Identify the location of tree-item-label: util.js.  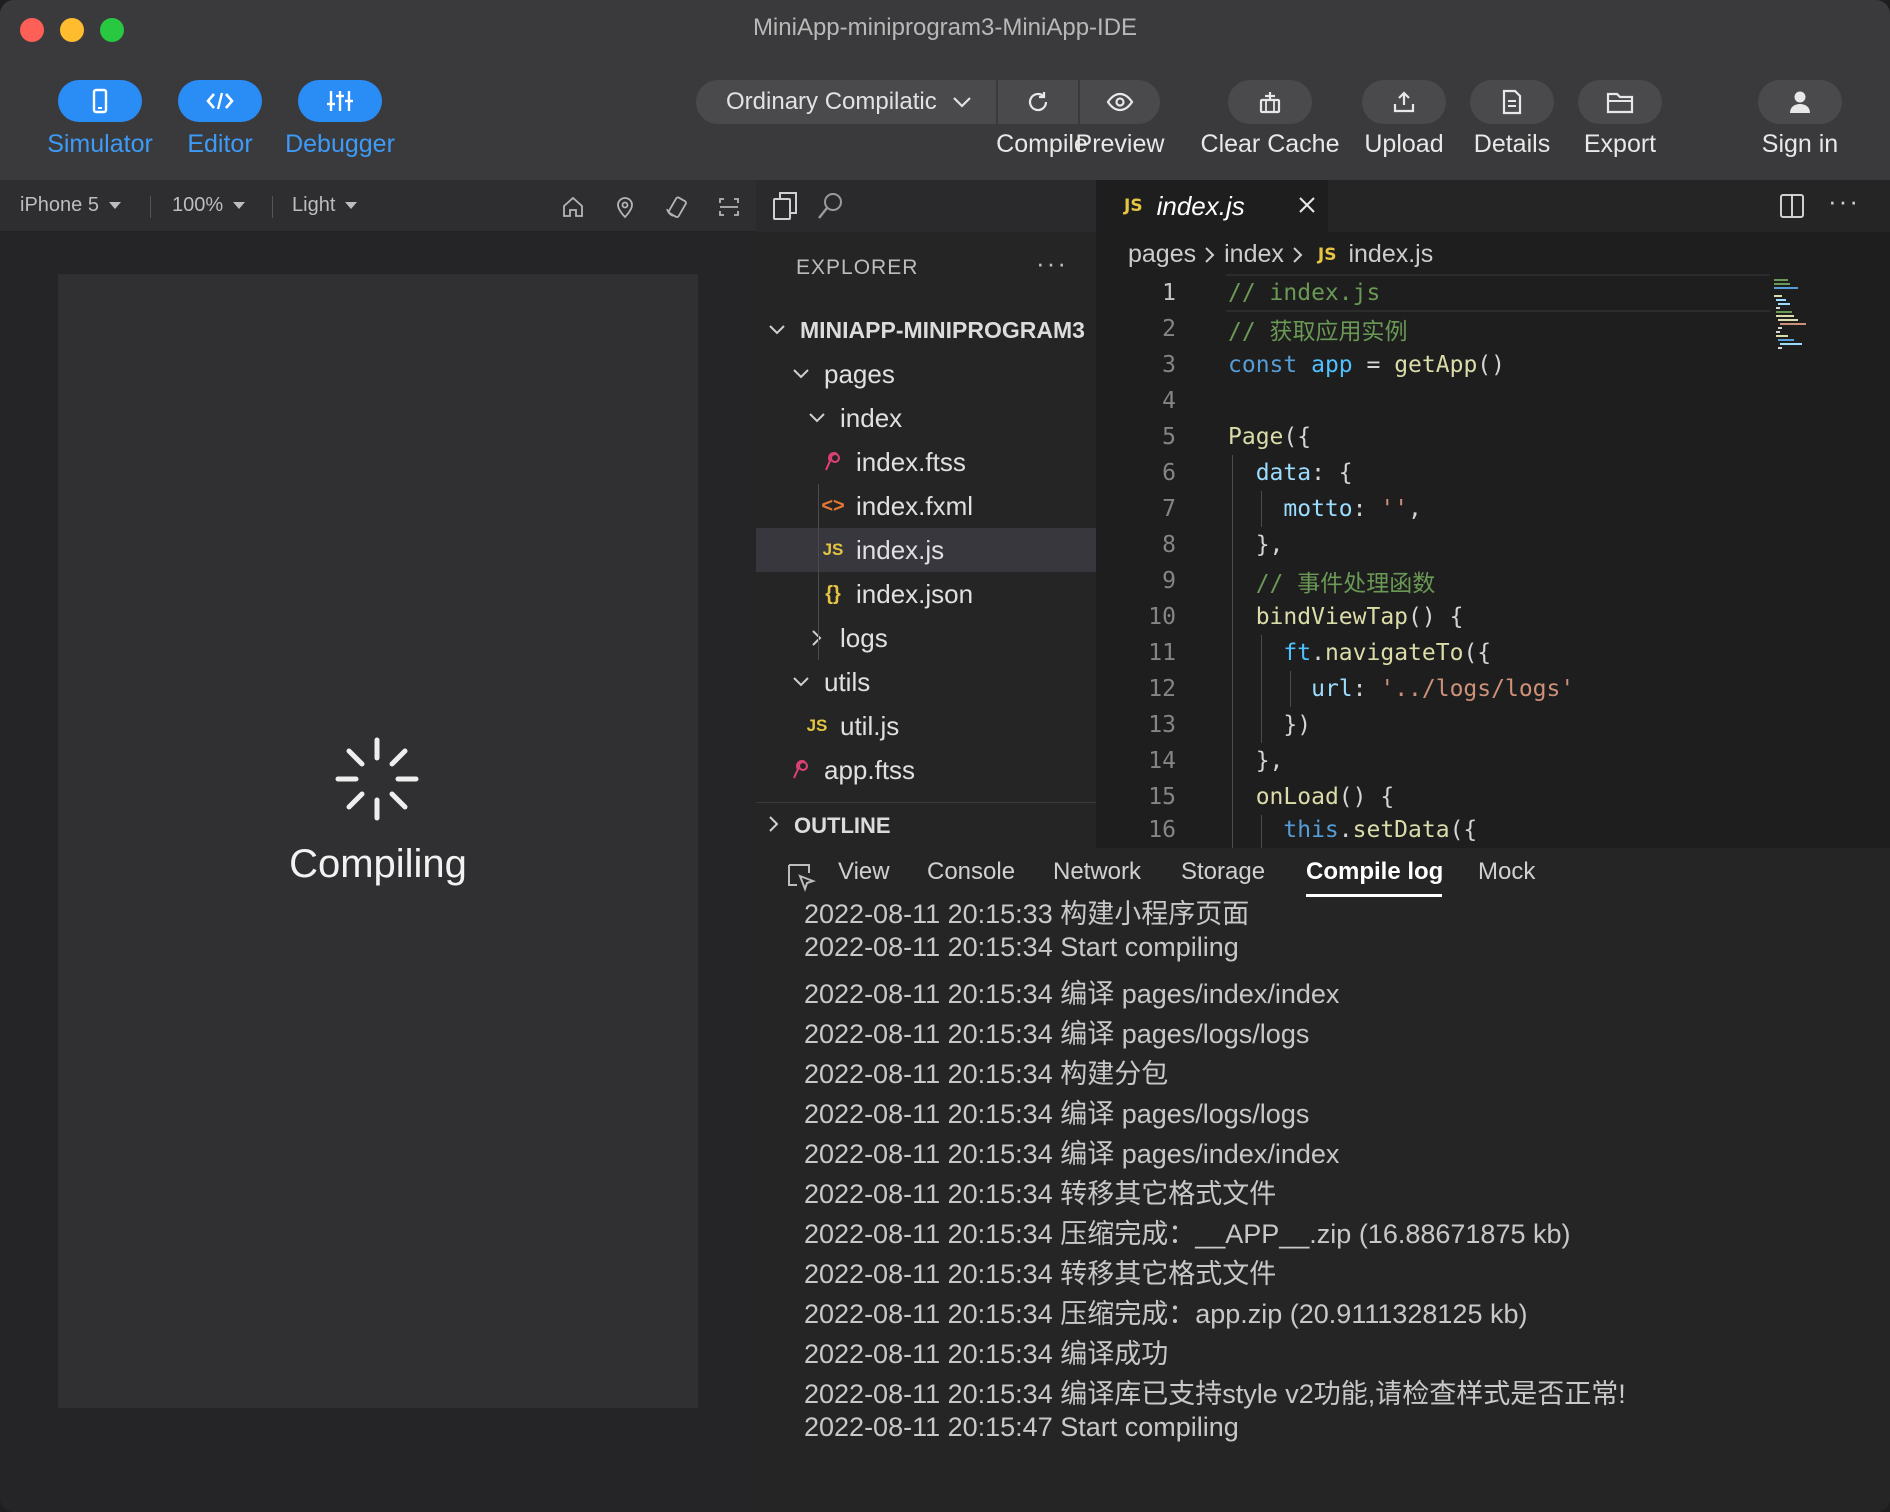
(870, 725).